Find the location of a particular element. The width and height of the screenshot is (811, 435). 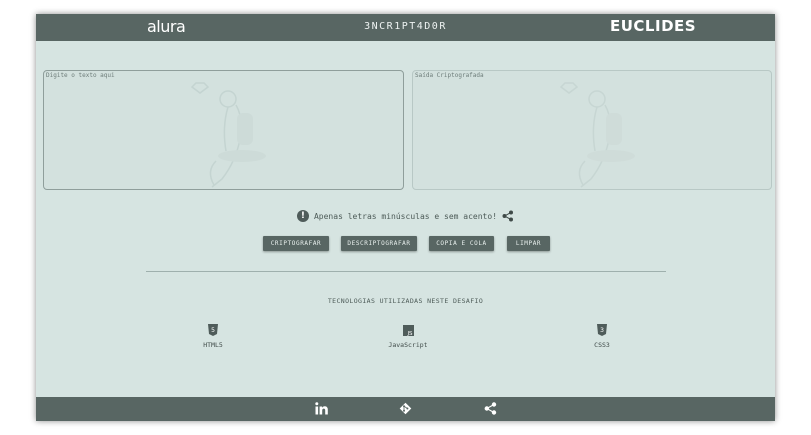

css3-icon: 3 is located at coordinates (602, 330).